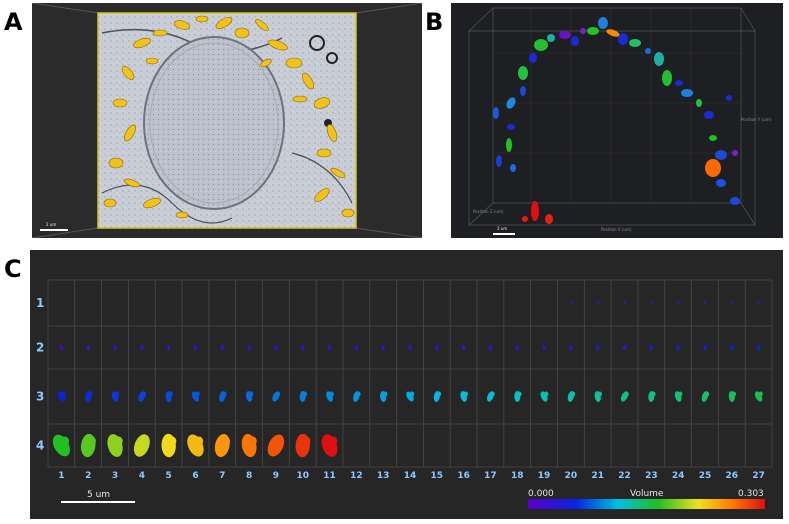  I want to click on column-label: 25, so click(705, 476).